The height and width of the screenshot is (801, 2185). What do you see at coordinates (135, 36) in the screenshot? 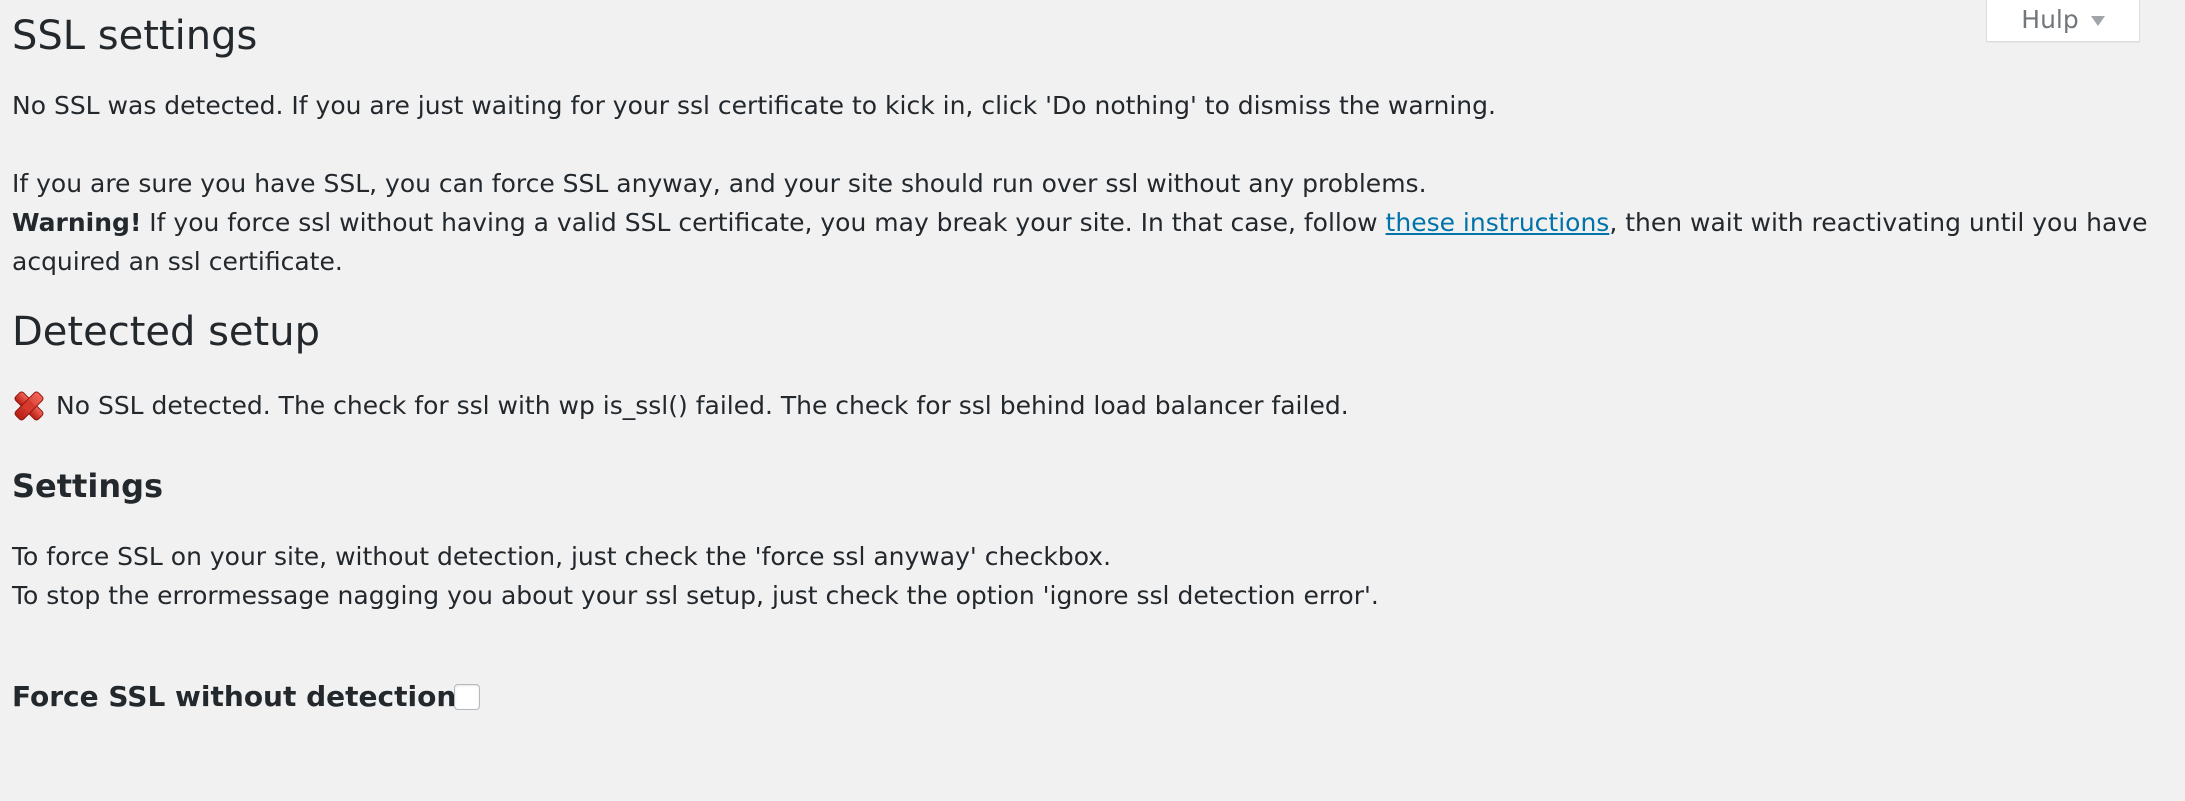
I see `page-title: SSL settings` at bounding box center [135, 36].